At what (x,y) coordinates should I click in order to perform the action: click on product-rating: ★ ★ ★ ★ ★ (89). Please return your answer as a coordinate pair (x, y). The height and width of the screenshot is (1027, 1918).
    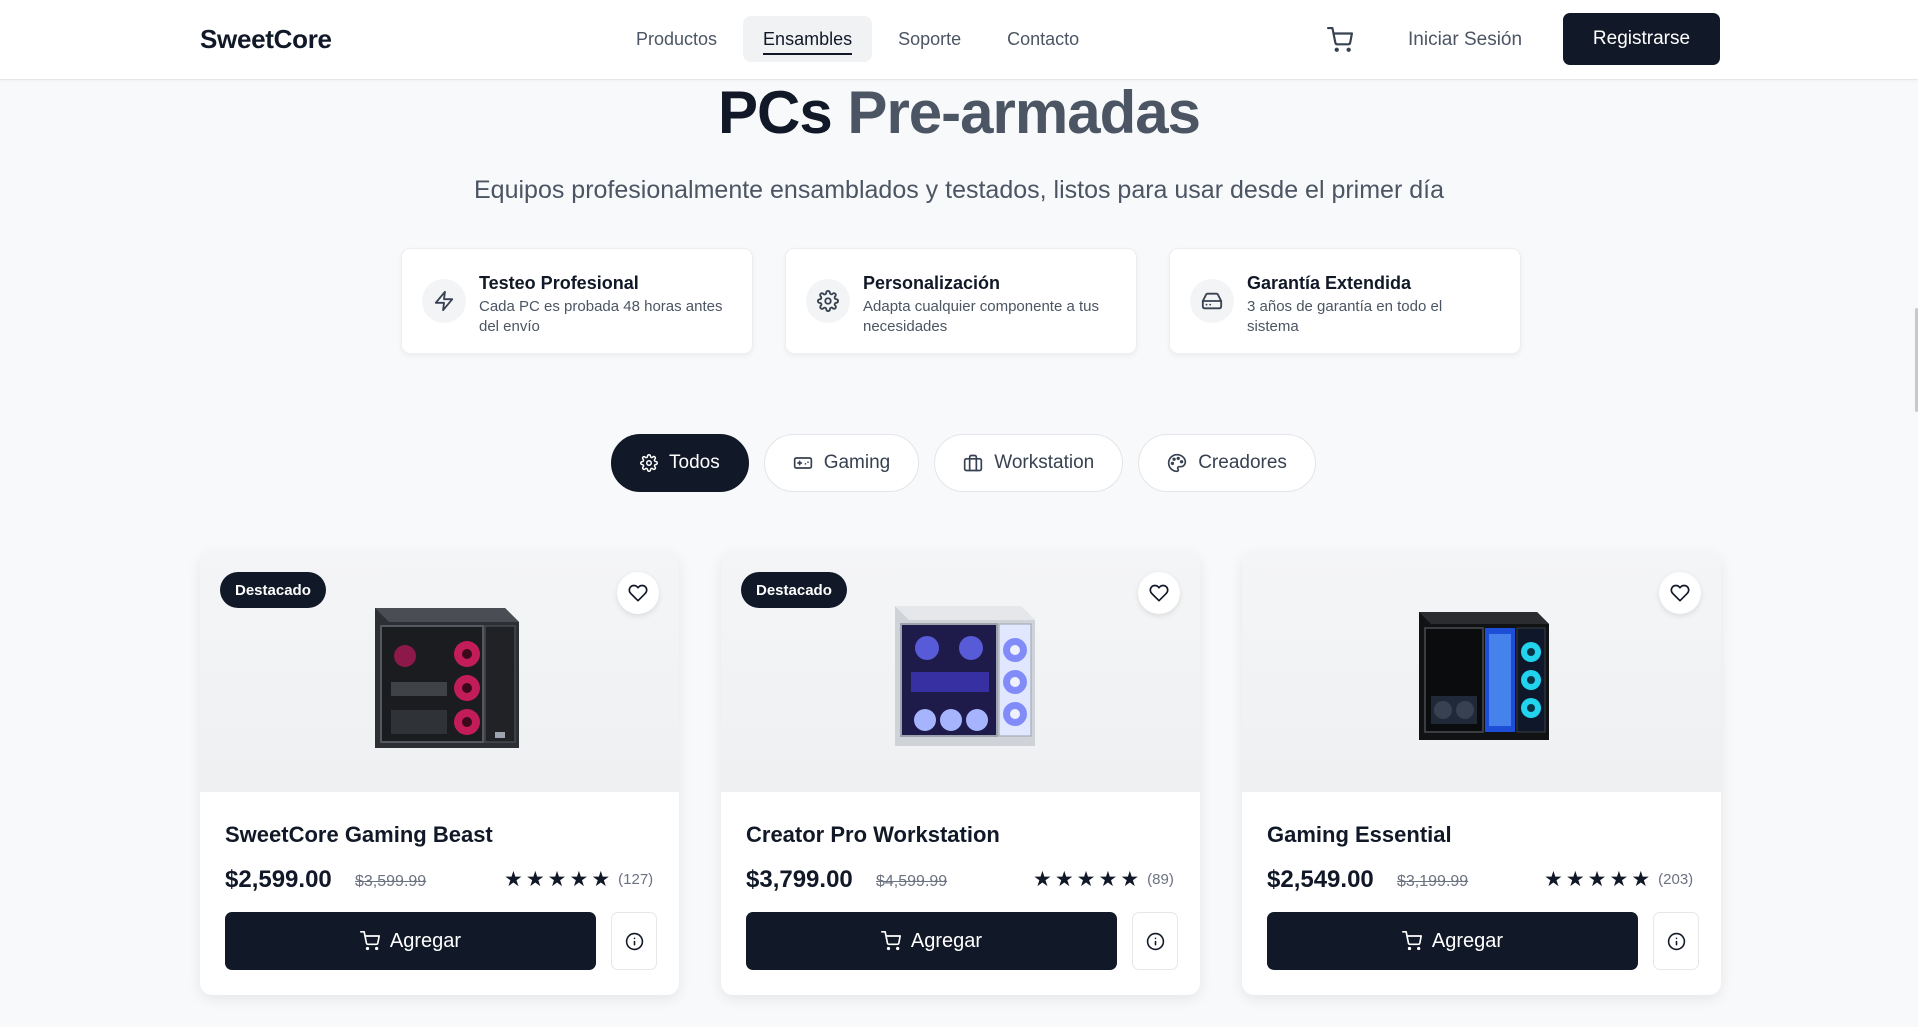
    Looking at the image, I should click on (1103, 879).